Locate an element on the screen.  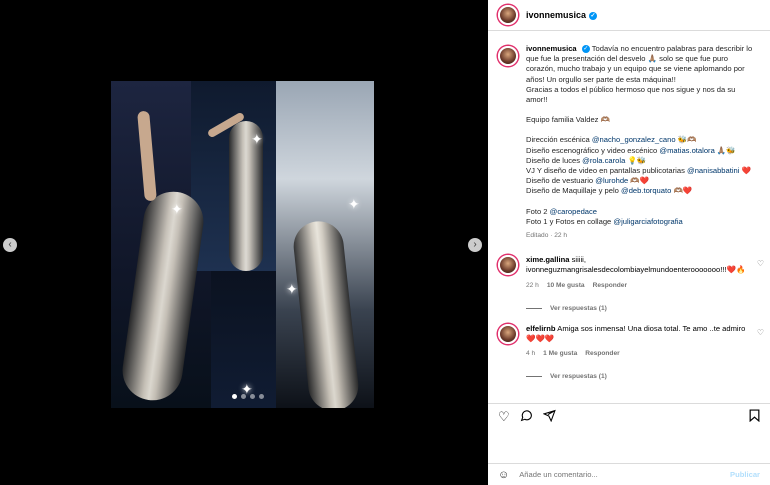
credit-line: Diseño de vestuario @lurohde 🫶🏽❤️ is located at coordinates (643, 181).